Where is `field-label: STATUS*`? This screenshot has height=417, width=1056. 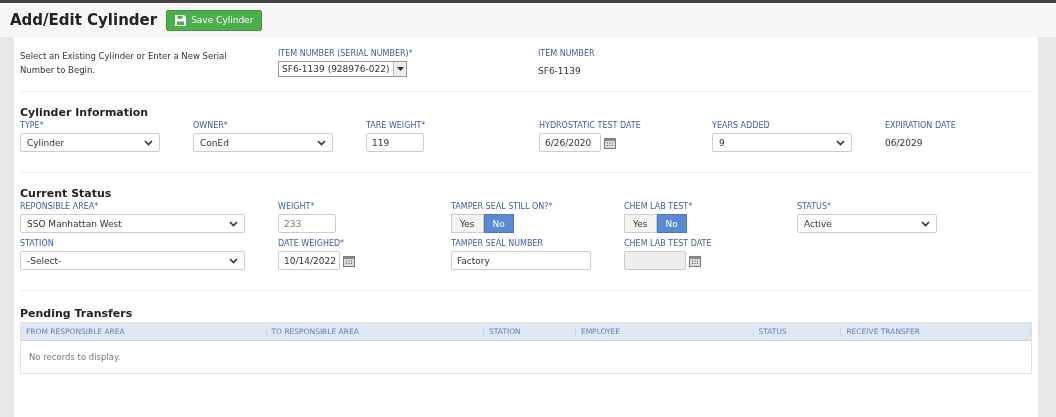
field-label: STATUS* is located at coordinates (814, 206).